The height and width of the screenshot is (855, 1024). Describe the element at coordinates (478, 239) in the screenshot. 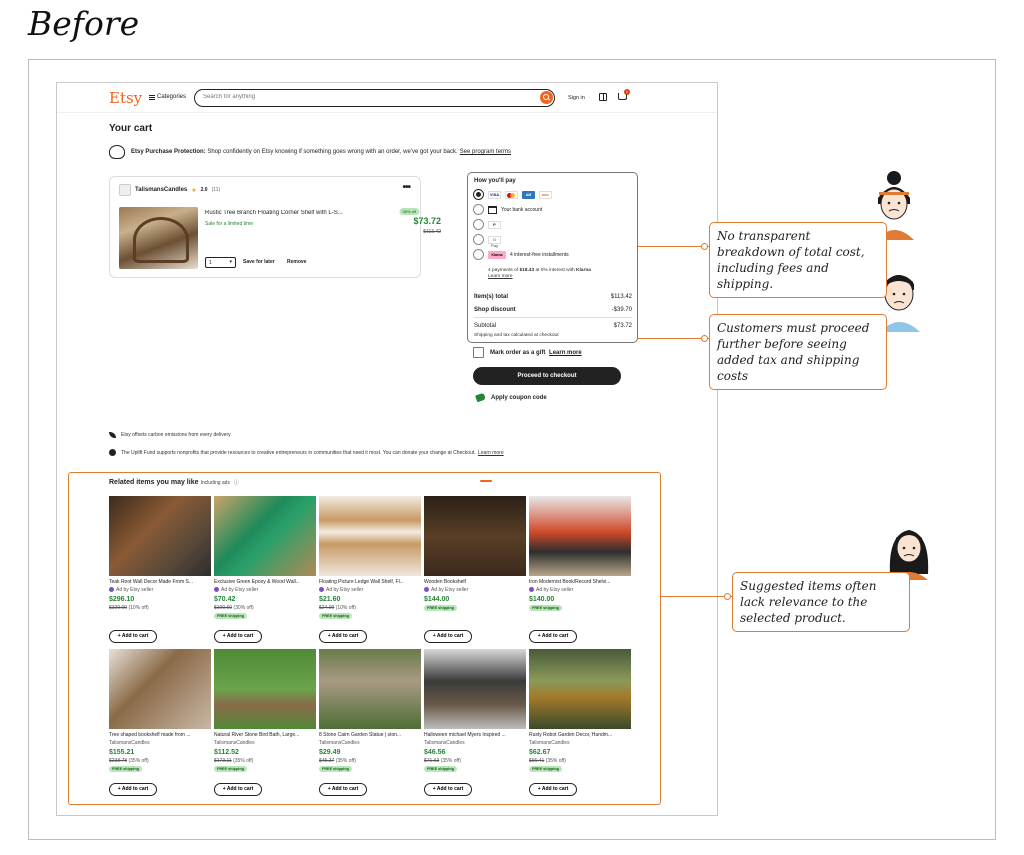

I see `radio-gpay` at that location.